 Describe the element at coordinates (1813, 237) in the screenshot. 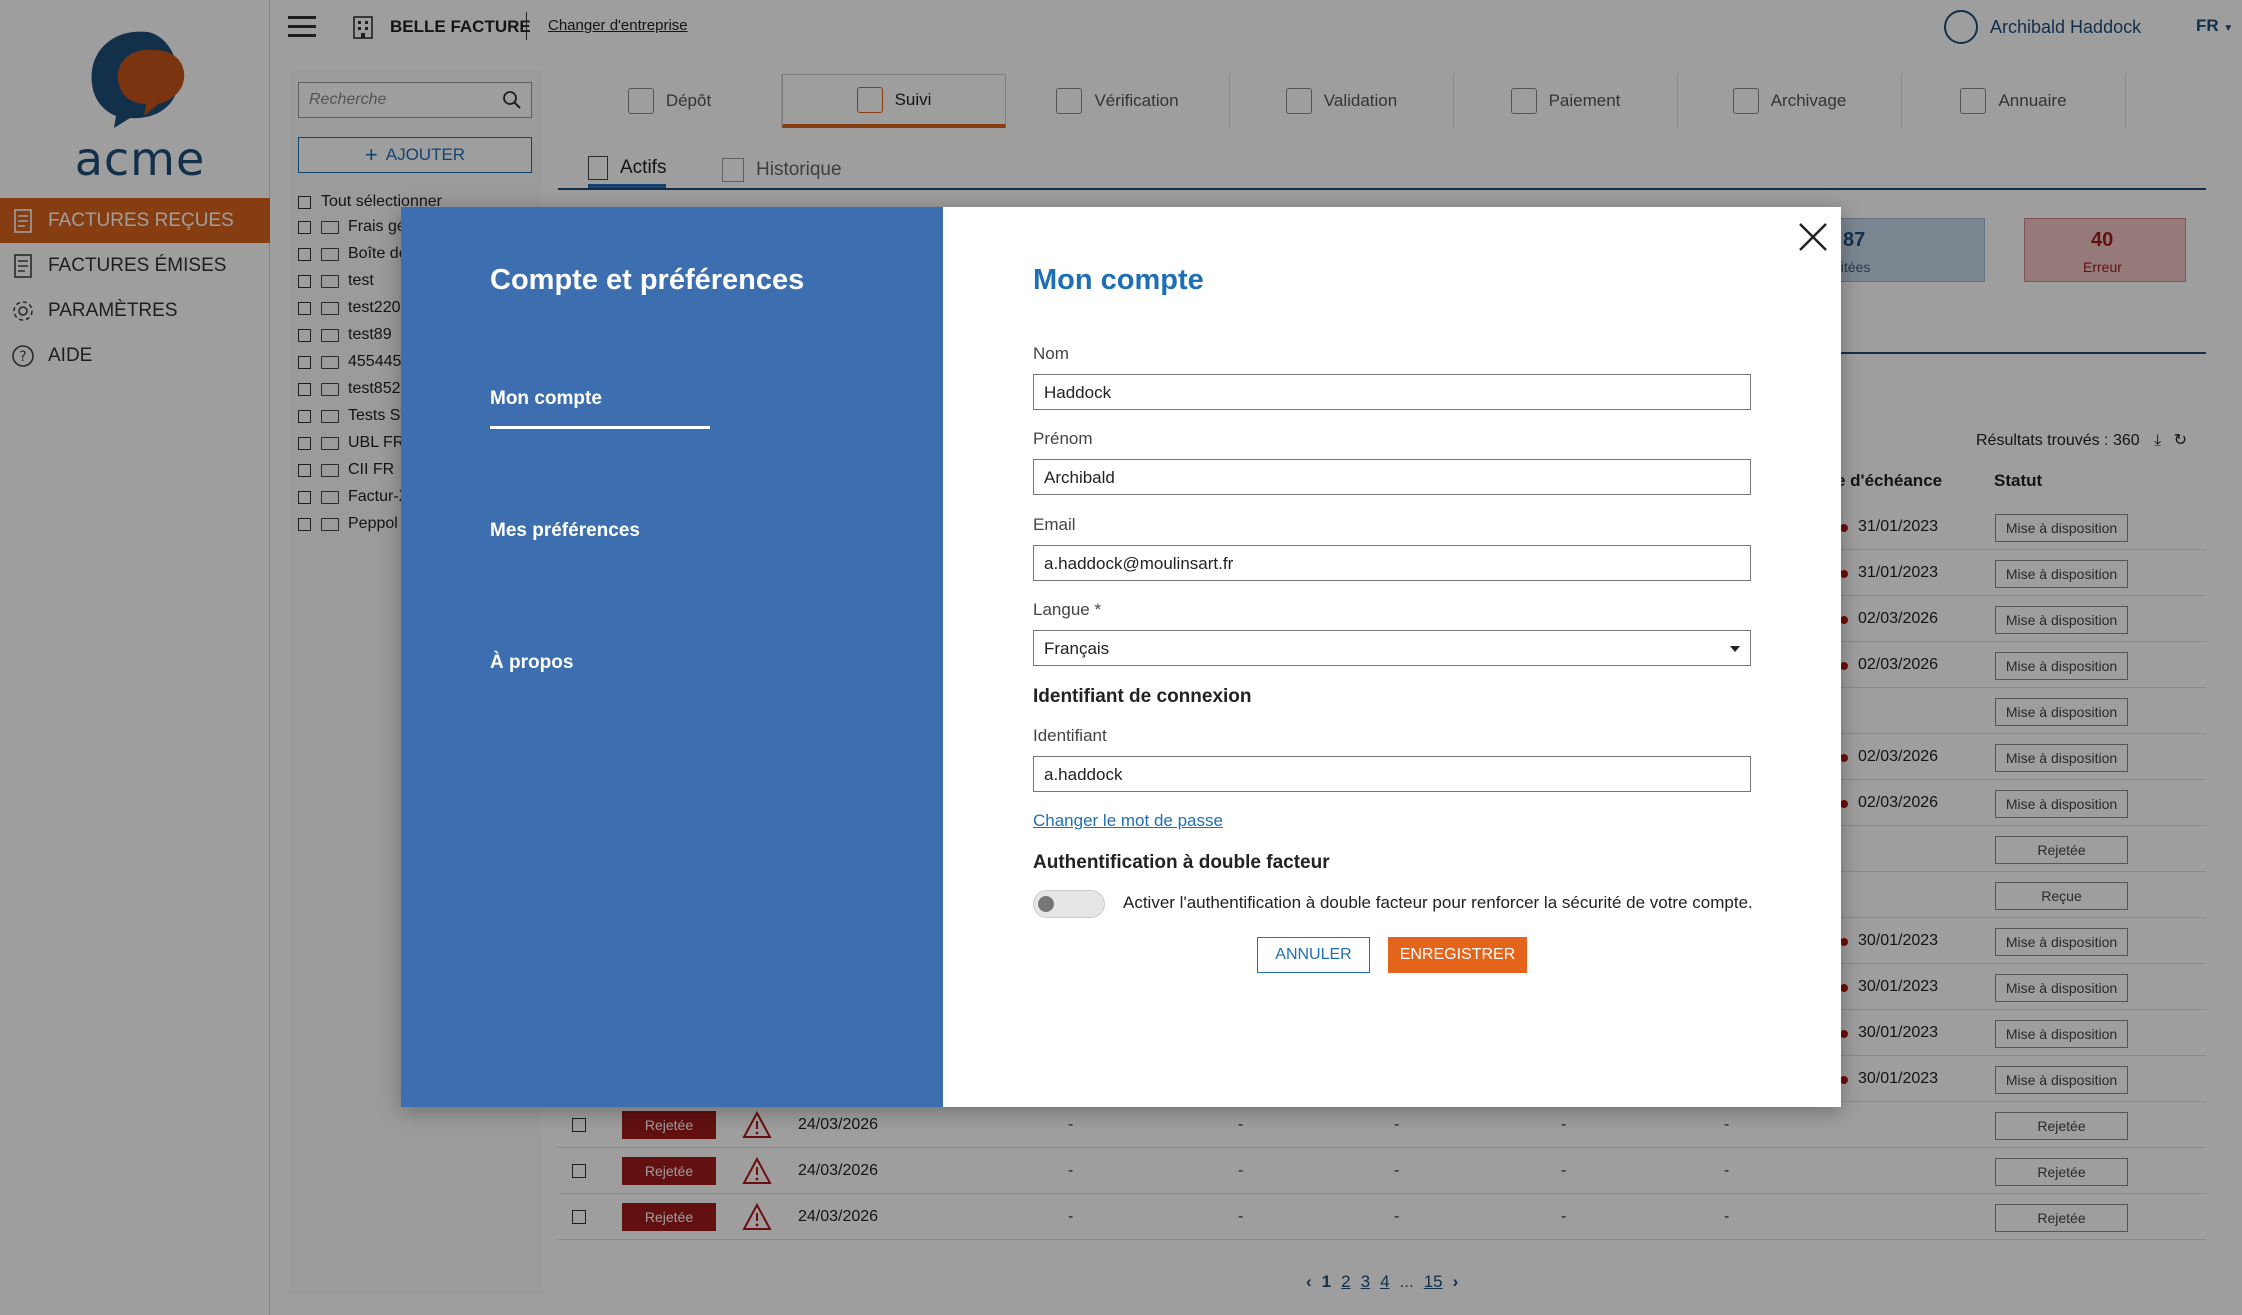

I see `close-icon` at that location.